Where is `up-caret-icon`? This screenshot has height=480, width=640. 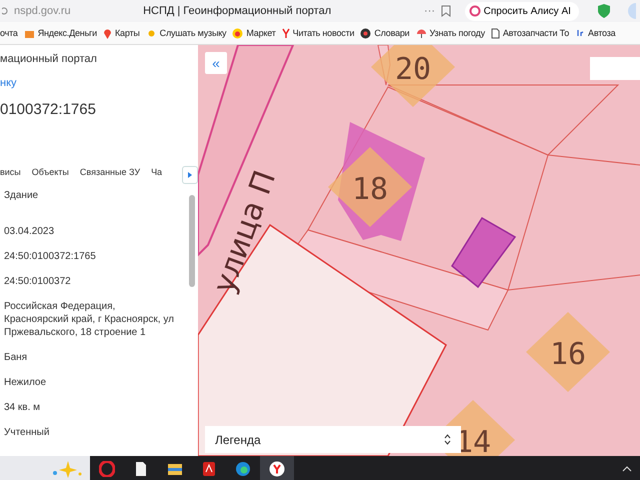
up-caret-icon is located at coordinates (627, 469).